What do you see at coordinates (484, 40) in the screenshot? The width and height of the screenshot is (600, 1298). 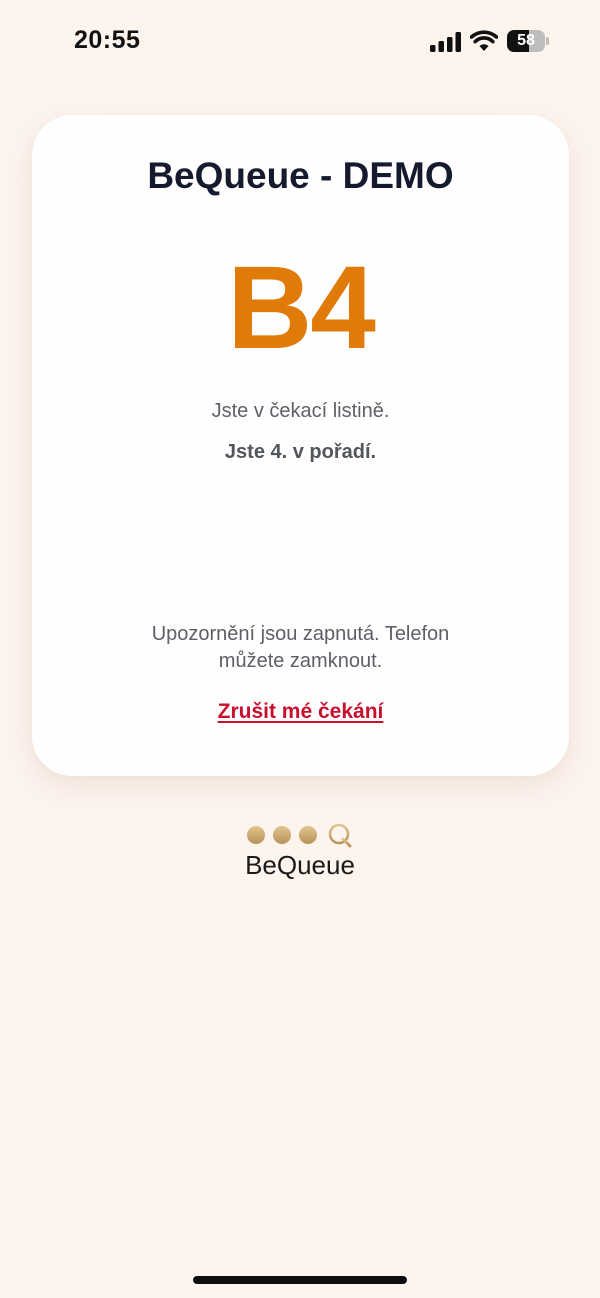 I see `wifi-icon` at bounding box center [484, 40].